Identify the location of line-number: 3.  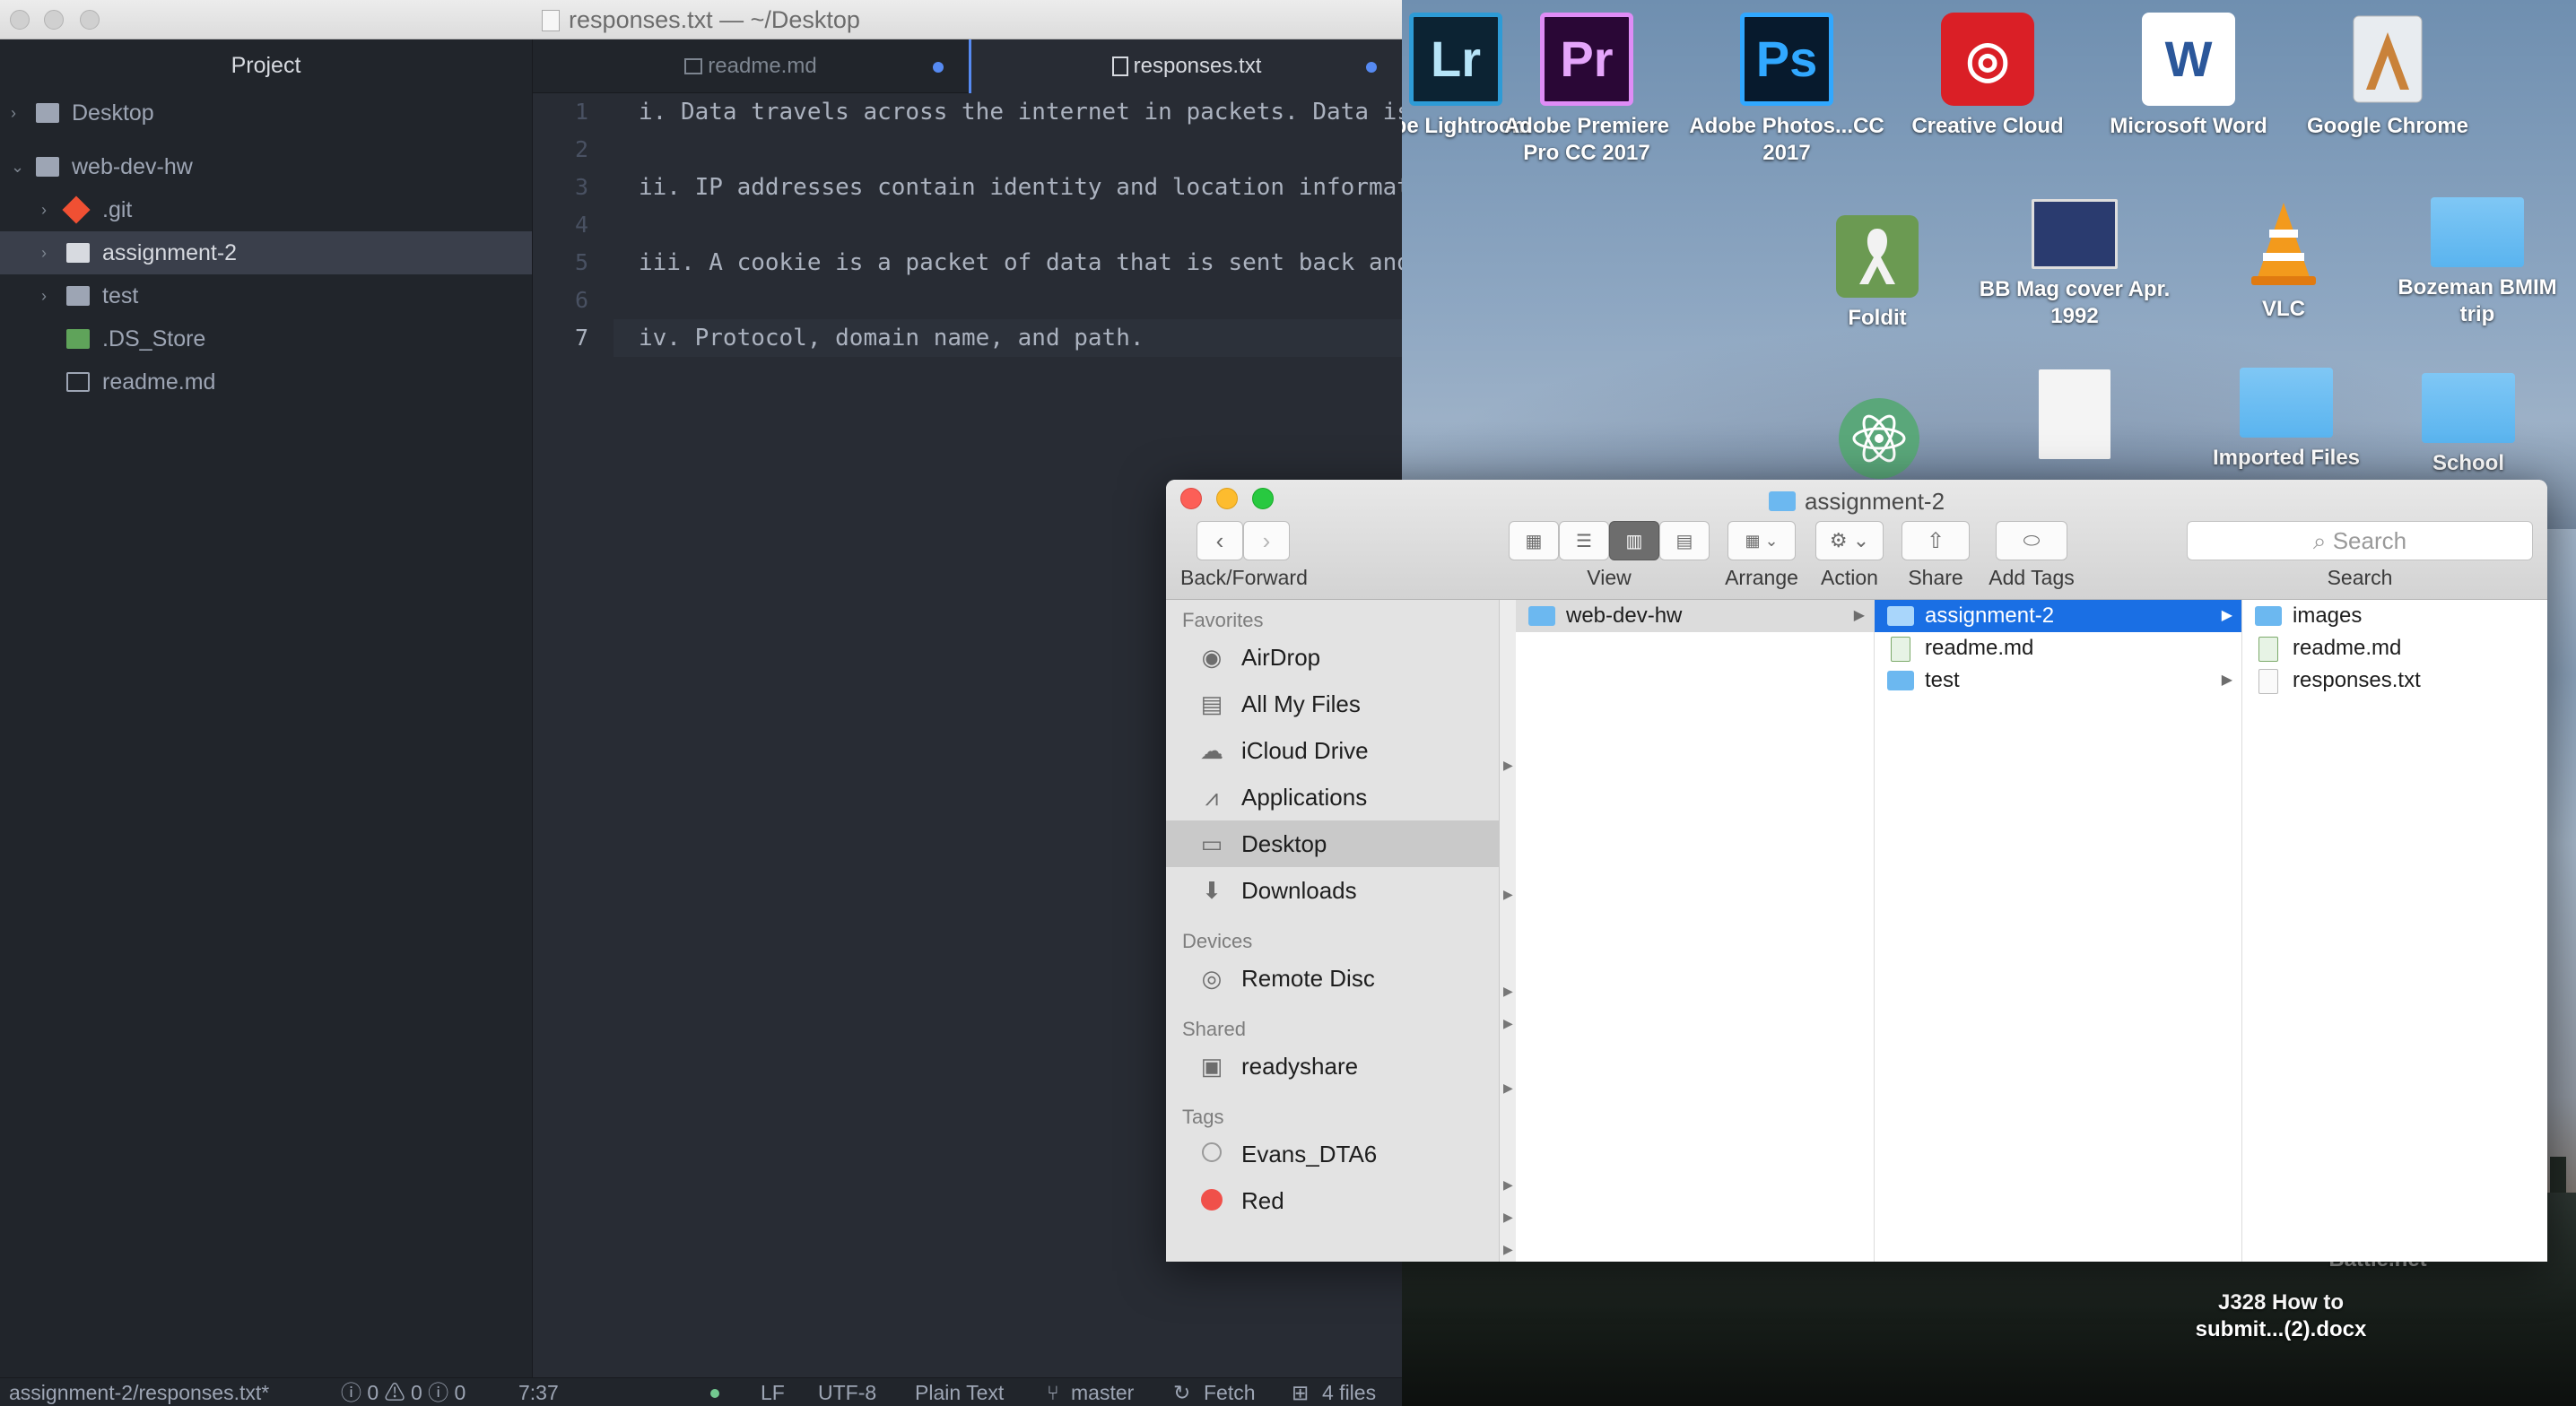
(581, 187).